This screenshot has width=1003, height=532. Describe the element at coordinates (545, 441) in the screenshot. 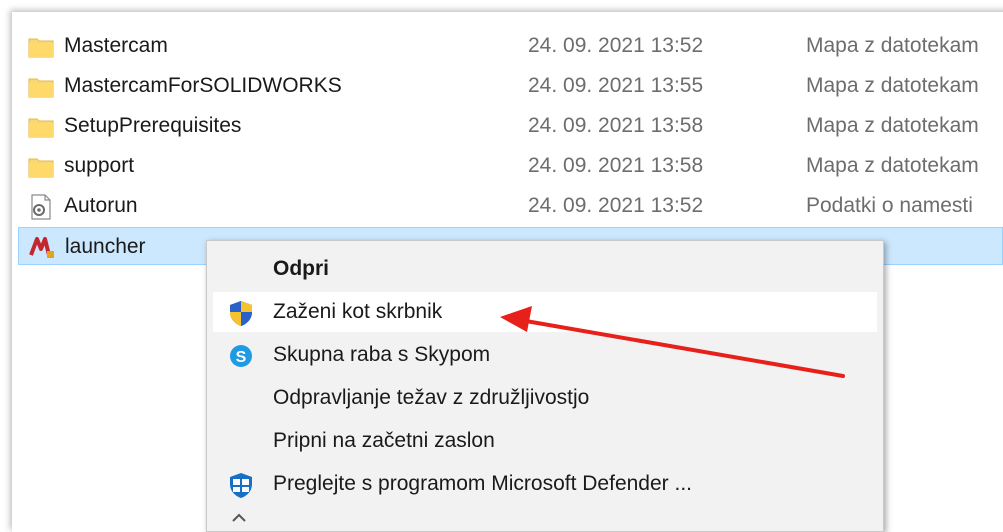

I see `menu-item-pin-to-start: Pripni na začetni zaslon` at that location.